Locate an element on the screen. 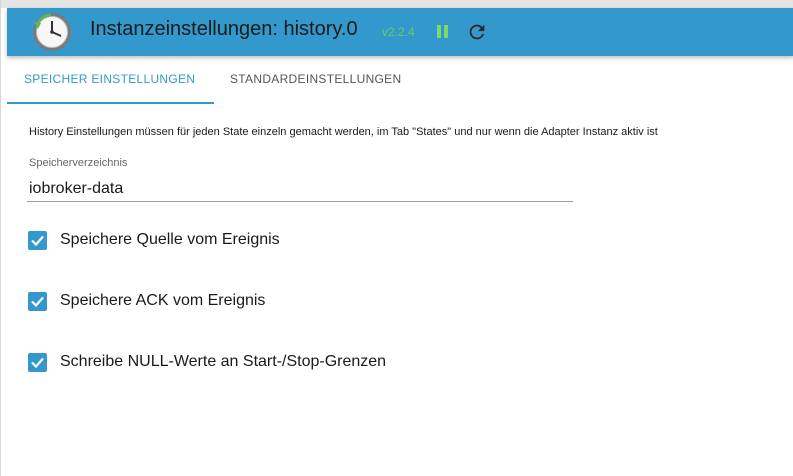 This screenshot has height=476, width=793. clock-history-icon is located at coordinates (52, 32).